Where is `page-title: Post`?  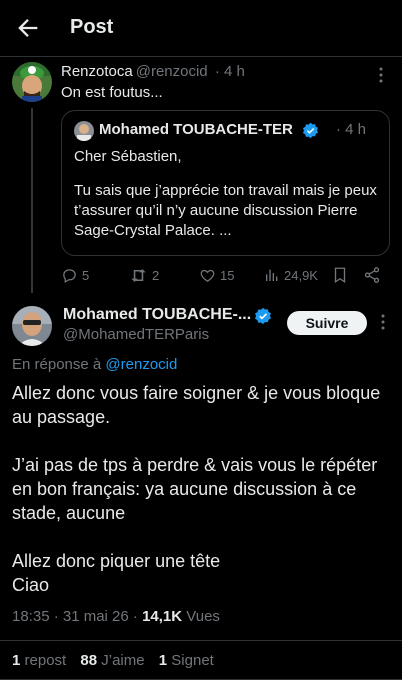 page-title: Post is located at coordinates (92, 27).